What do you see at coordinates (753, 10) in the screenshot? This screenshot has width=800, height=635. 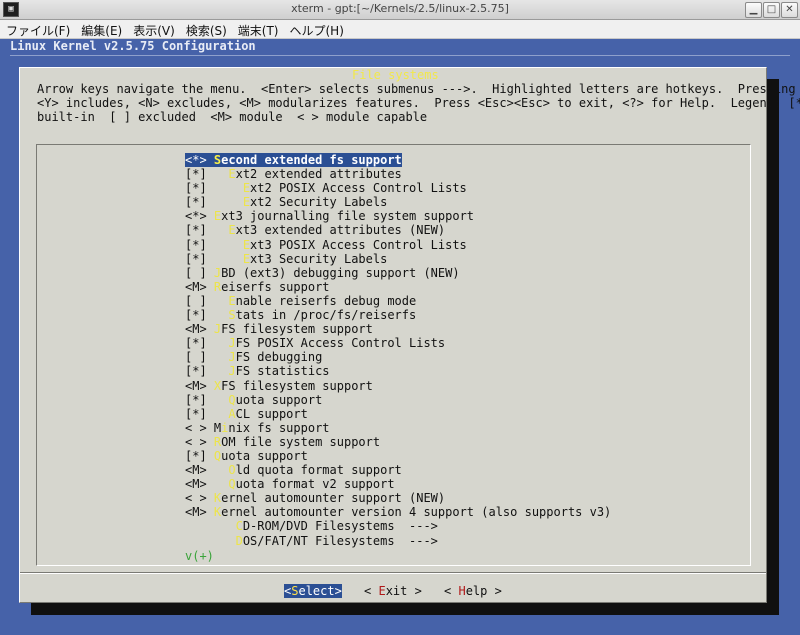 I see `minimize-button: ▁` at bounding box center [753, 10].